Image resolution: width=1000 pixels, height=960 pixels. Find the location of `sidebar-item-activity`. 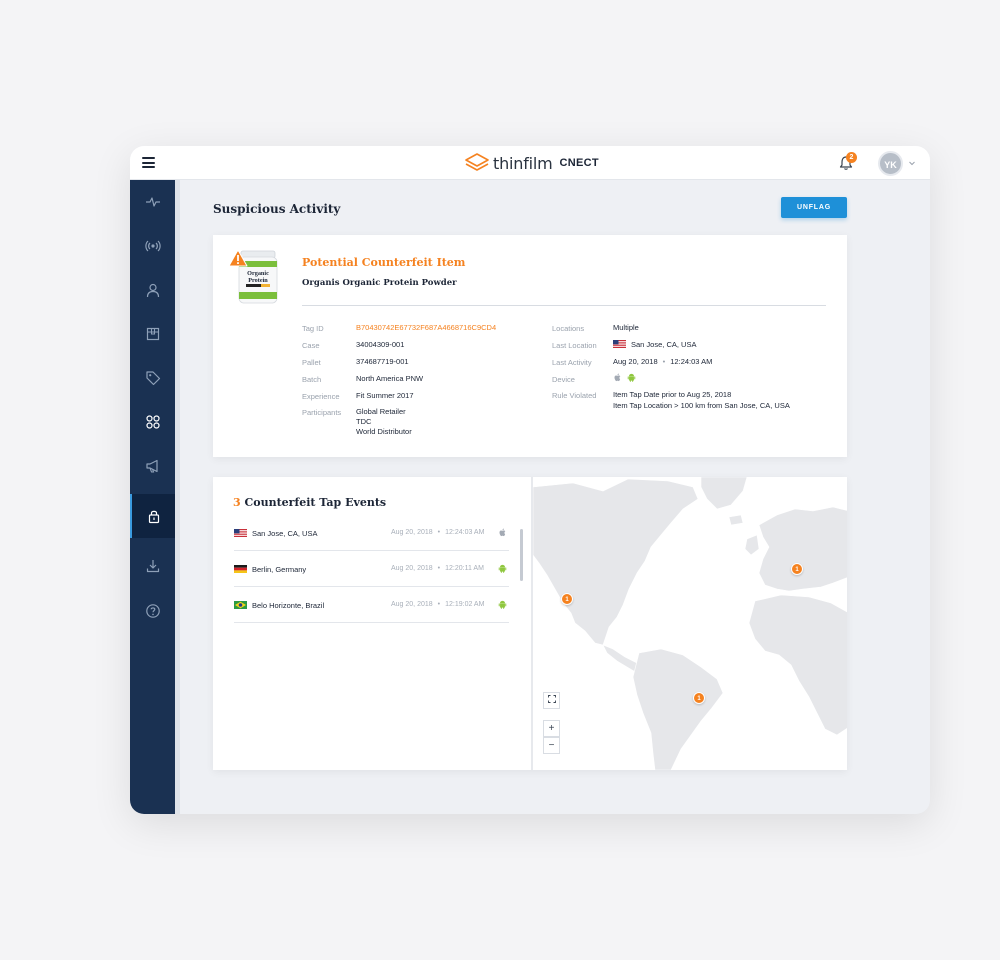

sidebar-item-activity is located at coordinates (152, 202).